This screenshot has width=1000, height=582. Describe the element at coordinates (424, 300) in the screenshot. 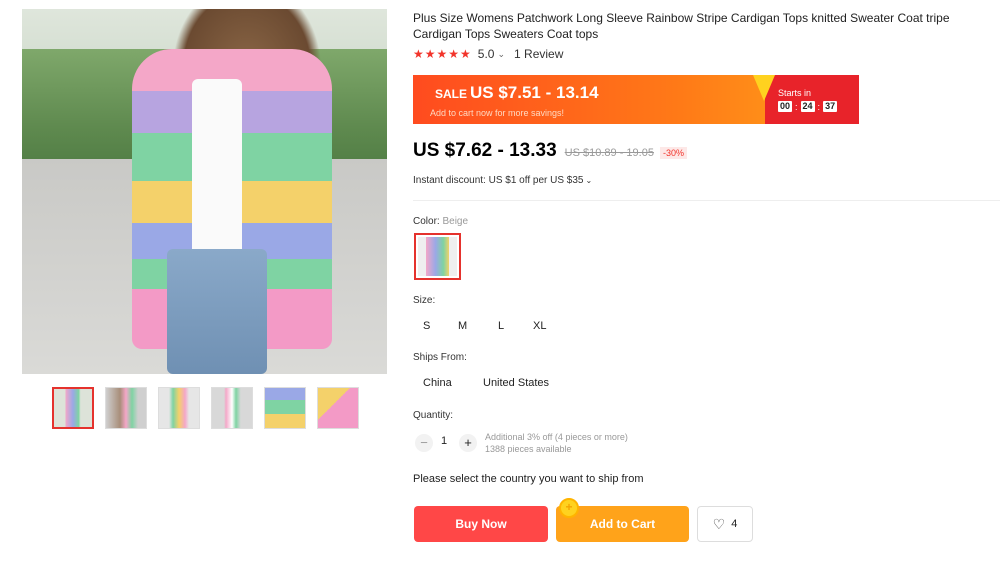

I see `size-label: Size:` at that location.